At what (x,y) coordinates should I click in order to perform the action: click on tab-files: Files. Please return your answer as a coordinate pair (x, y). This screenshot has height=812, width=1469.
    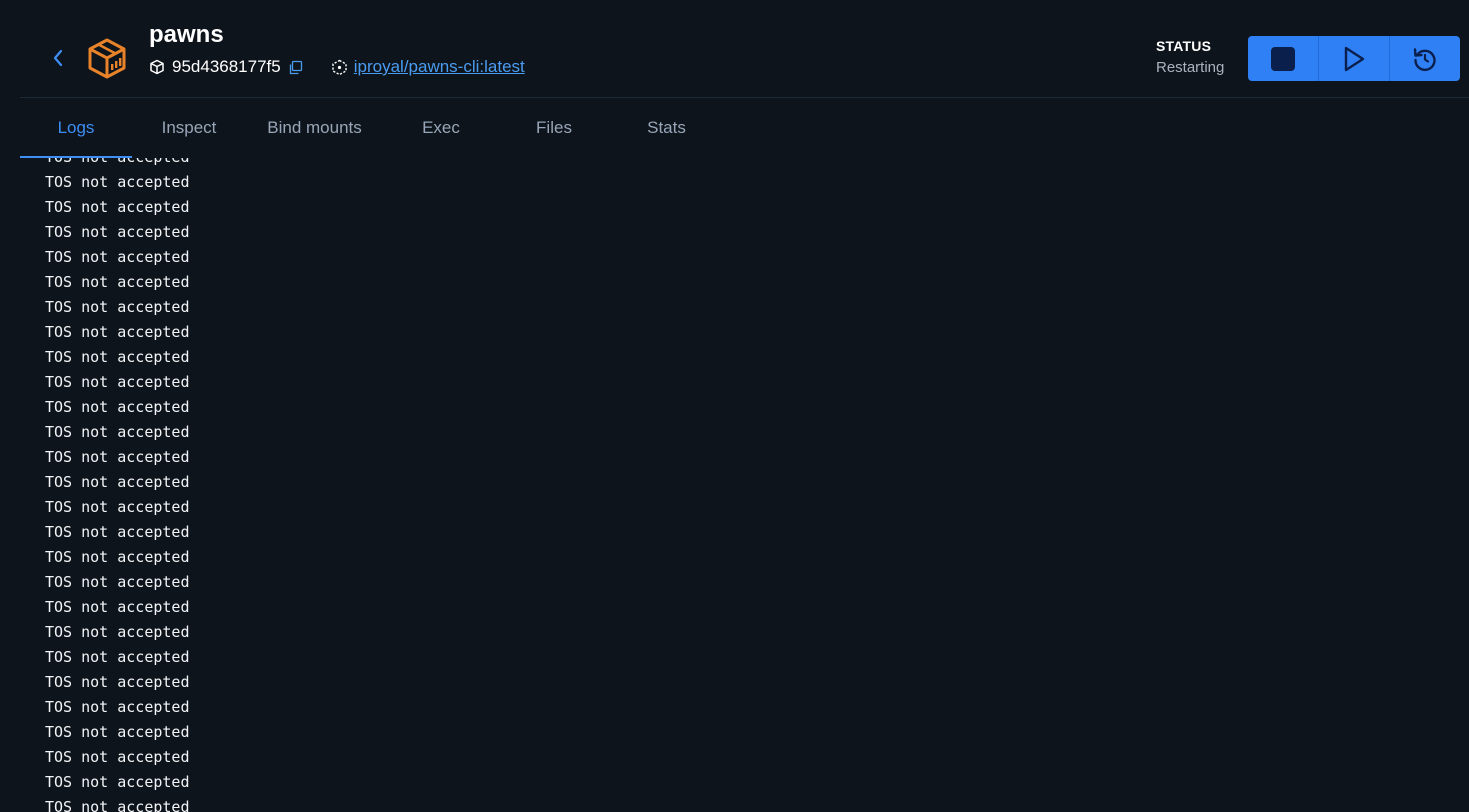
    Looking at the image, I should click on (554, 128).